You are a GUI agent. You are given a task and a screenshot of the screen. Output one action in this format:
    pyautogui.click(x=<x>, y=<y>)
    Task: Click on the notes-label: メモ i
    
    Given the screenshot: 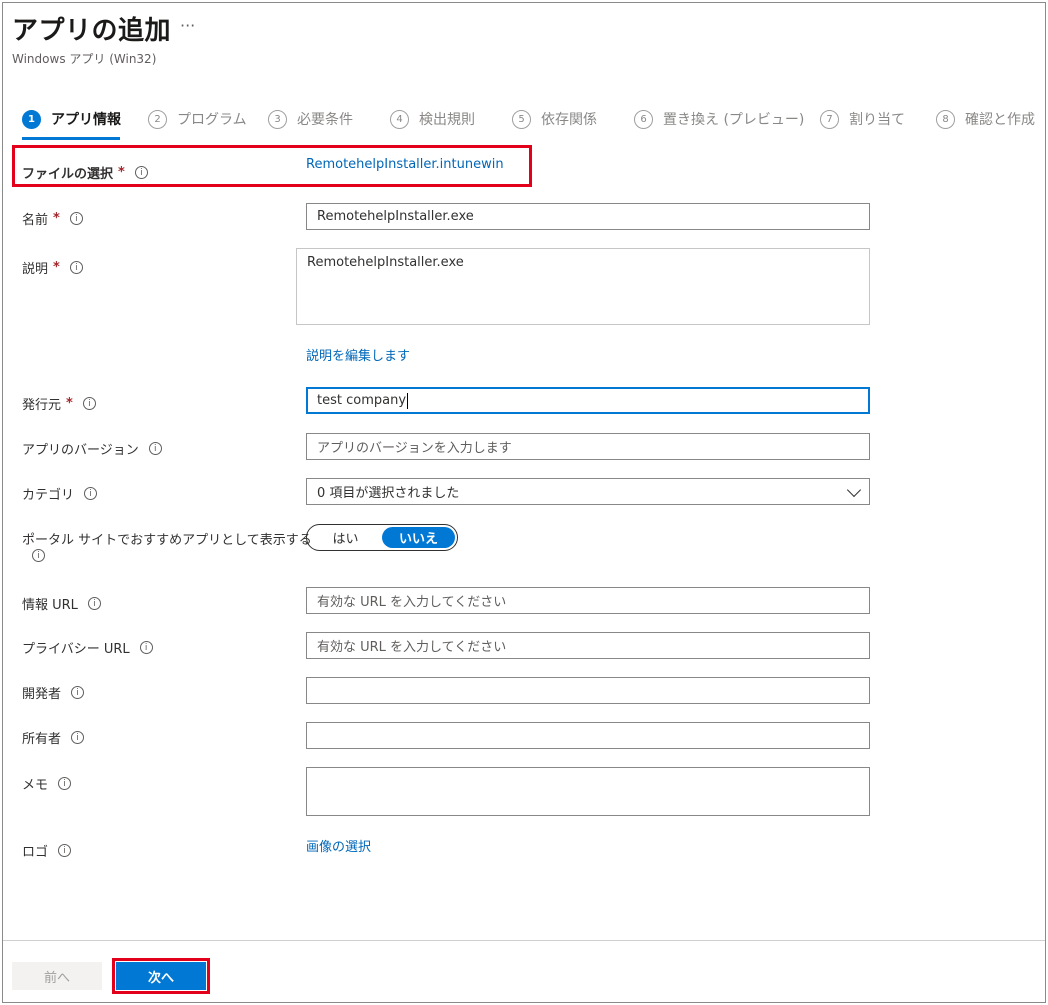 What is the action you would take?
    pyautogui.click(x=47, y=783)
    